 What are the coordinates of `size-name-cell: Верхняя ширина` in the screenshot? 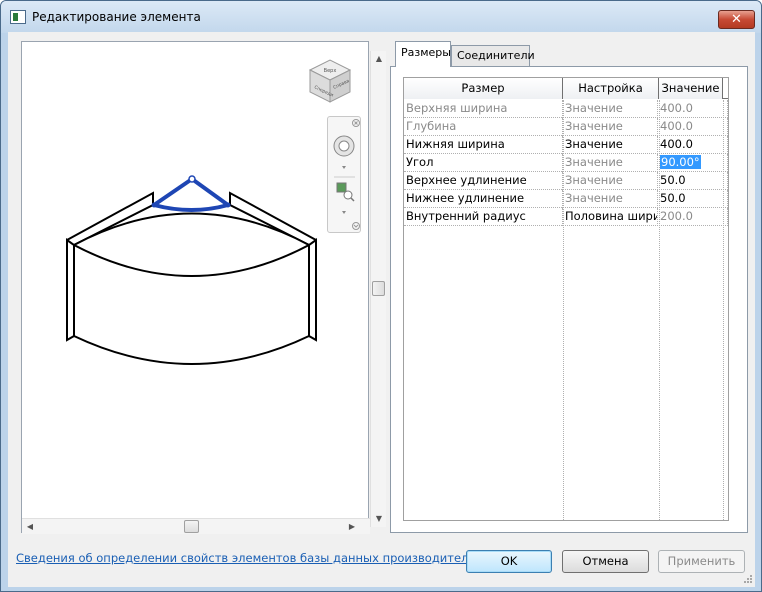 It's located at (483, 109).